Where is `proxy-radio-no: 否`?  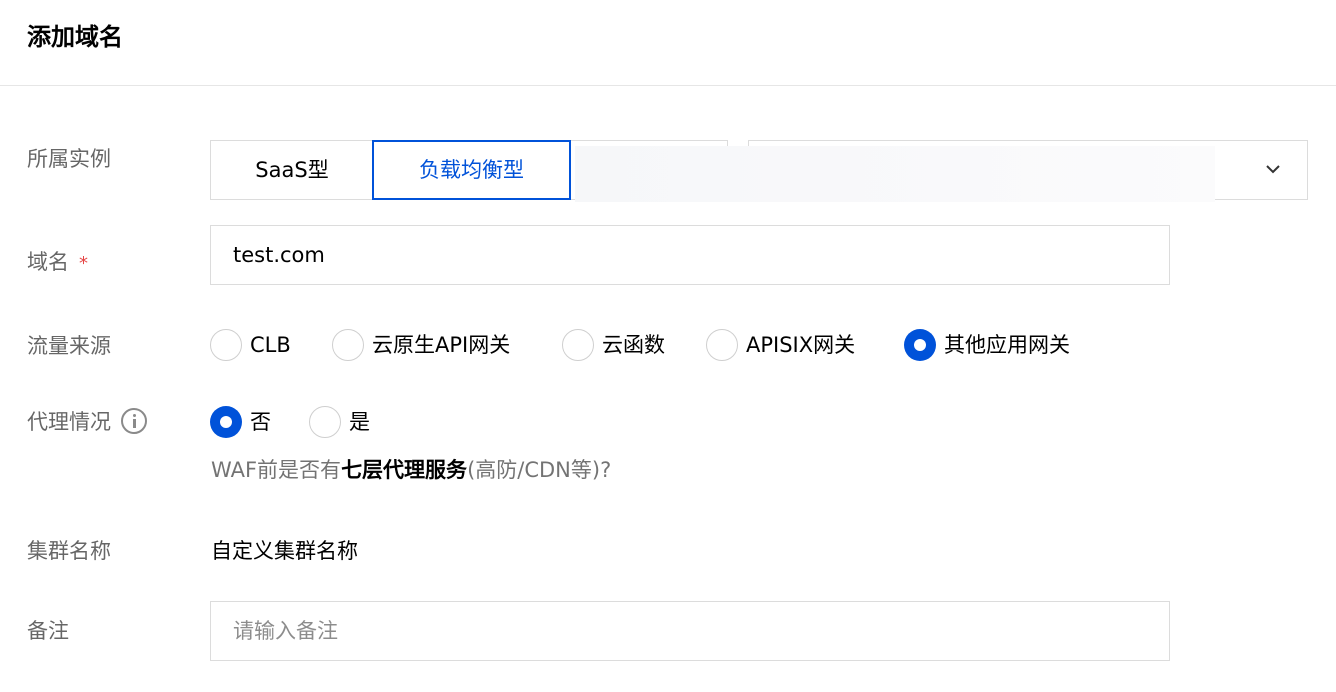 proxy-radio-no: 否 is located at coordinates (240, 422).